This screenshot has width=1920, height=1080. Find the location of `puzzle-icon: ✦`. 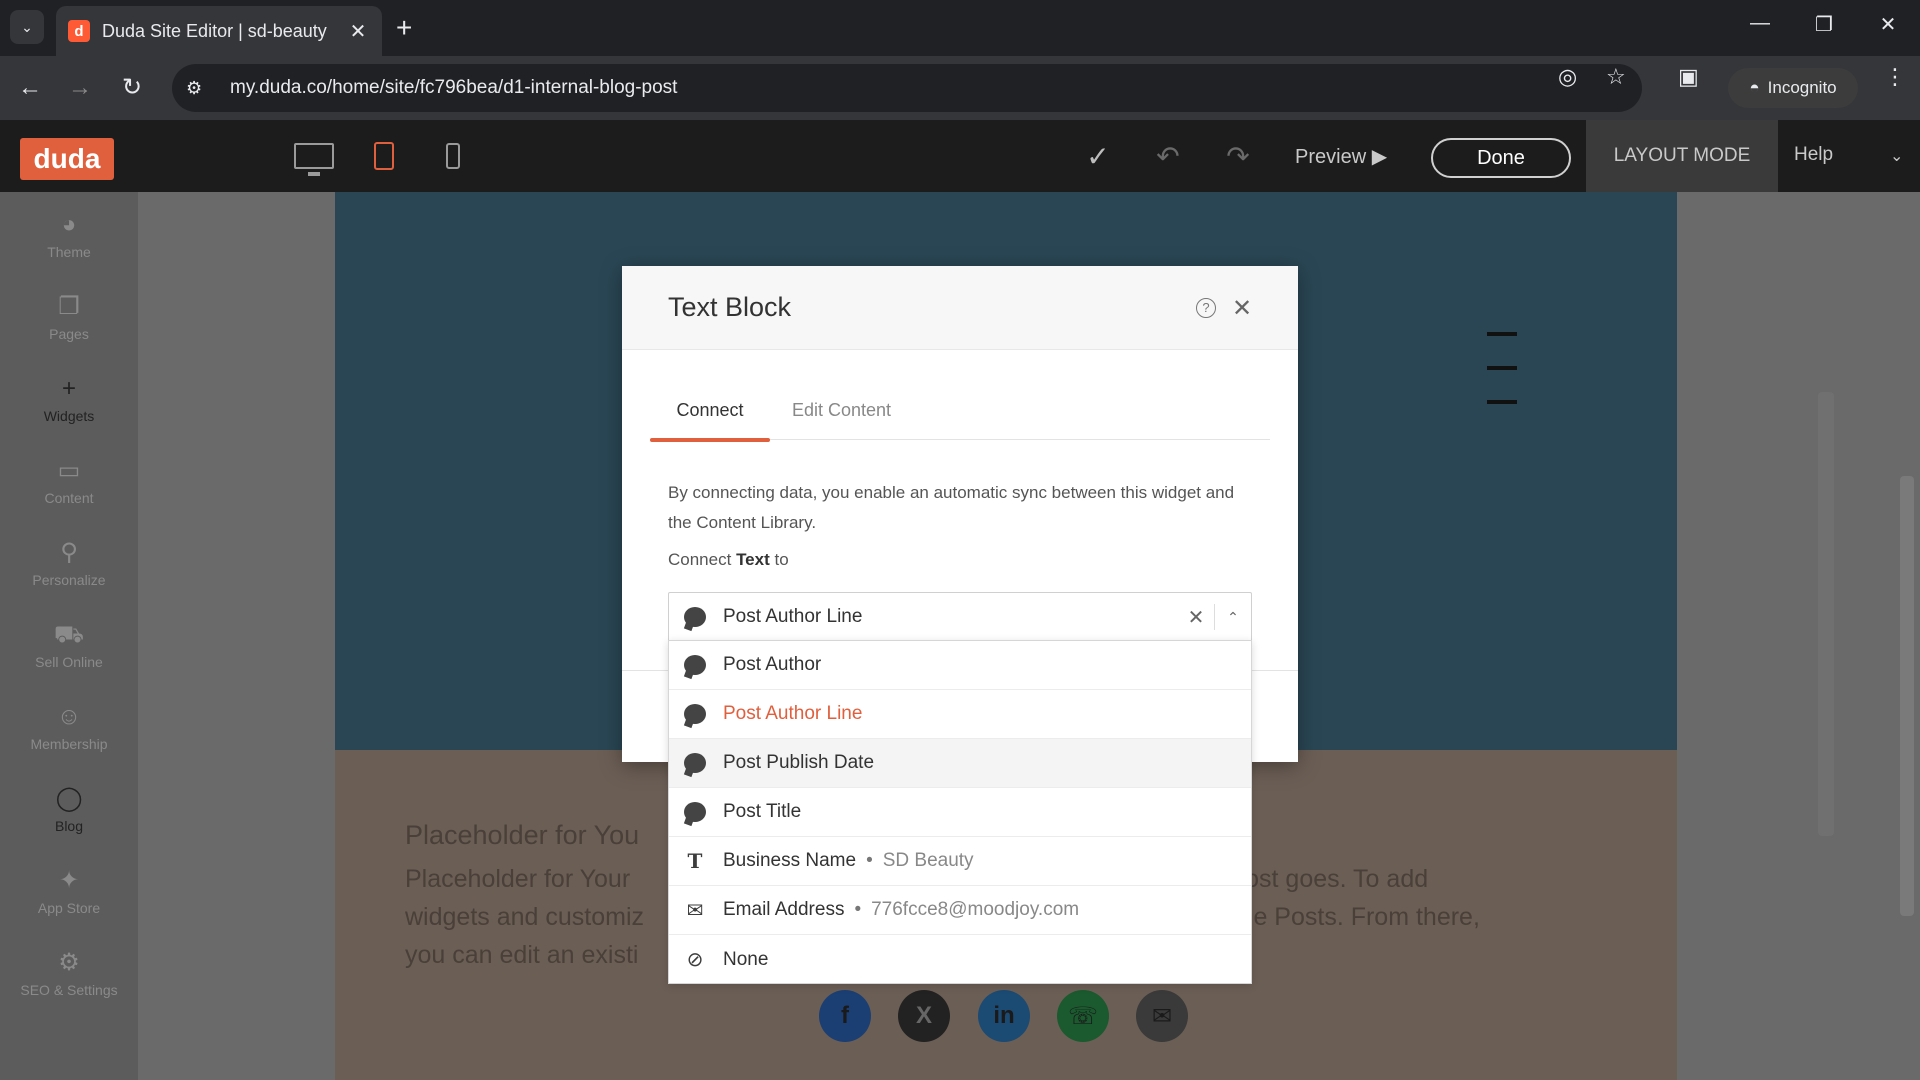

puzzle-icon: ✦ is located at coordinates (69, 880).